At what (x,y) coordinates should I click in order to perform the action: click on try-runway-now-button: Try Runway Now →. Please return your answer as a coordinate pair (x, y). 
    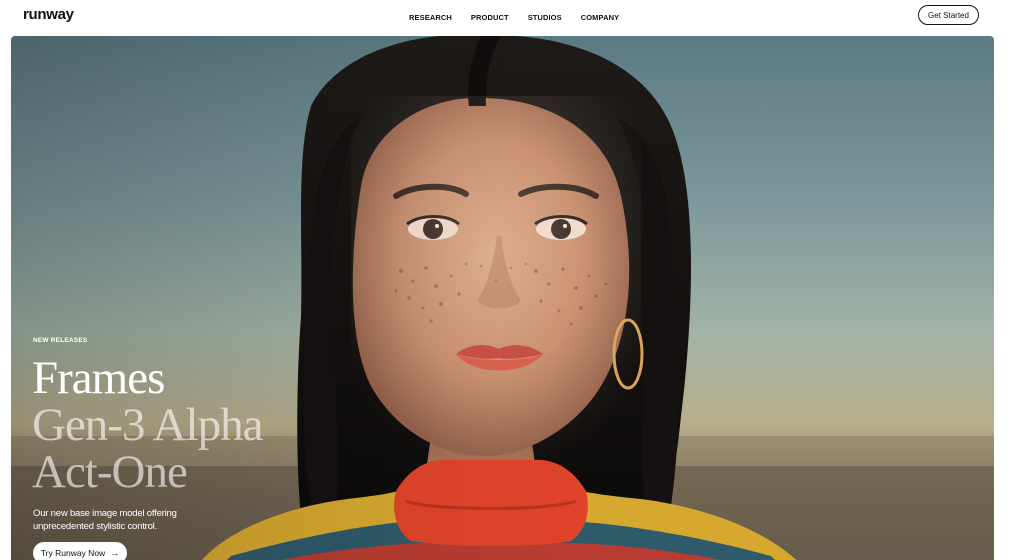
    Looking at the image, I should click on (80, 551).